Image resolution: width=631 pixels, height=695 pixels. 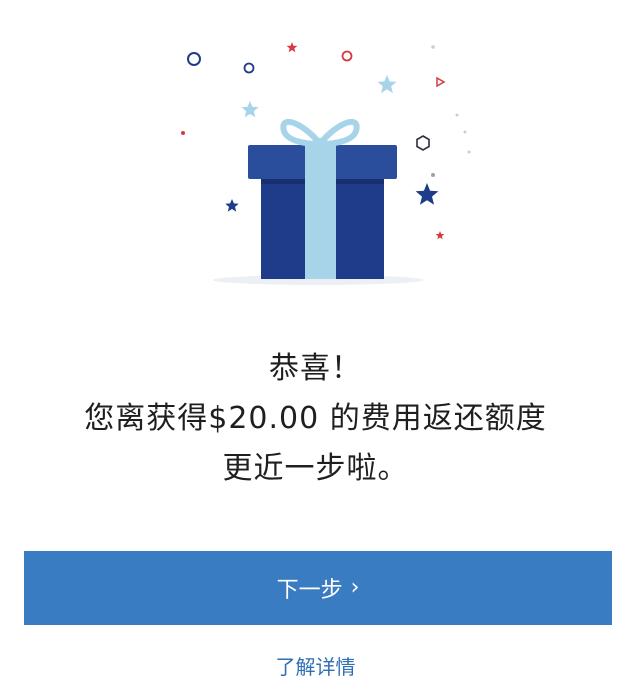 What do you see at coordinates (320, 142) in the screenshot?
I see `gift-bow-knot` at bounding box center [320, 142].